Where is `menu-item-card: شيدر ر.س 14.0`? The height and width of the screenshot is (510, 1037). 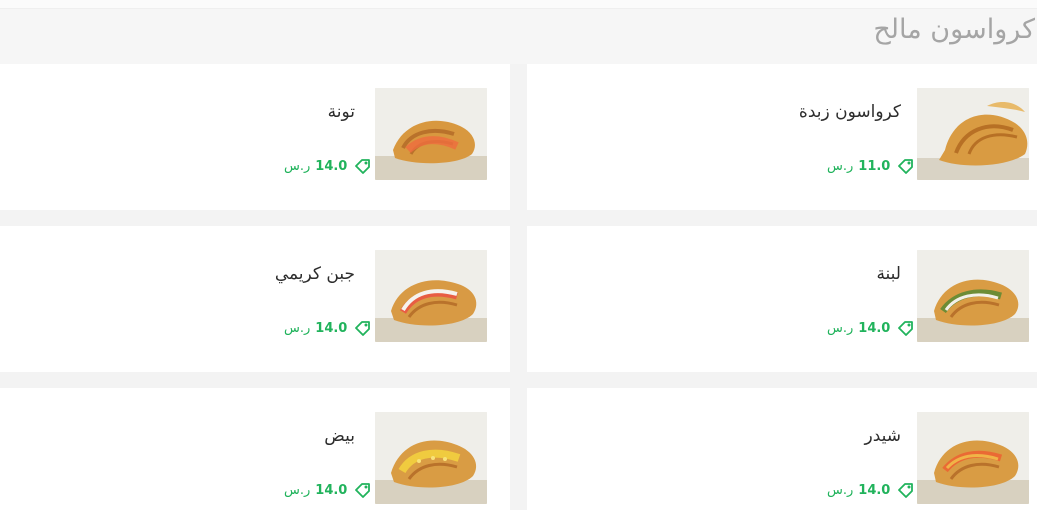
menu-item-card: شيدر ر.س 14.0 is located at coordinates (782, 449).